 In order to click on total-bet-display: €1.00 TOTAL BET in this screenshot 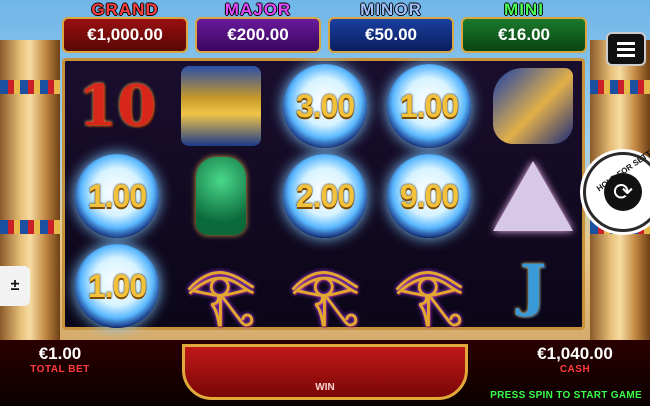, I will do `click(60, 359)`.